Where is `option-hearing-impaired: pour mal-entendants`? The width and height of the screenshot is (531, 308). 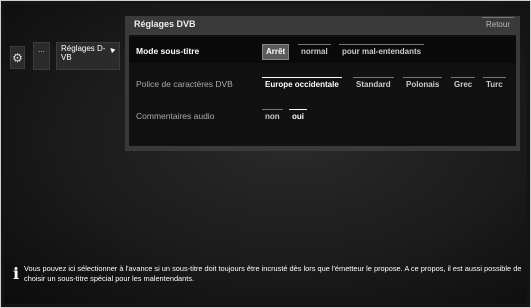
option-hearing-impaired: pour mal-entendants is located at coordinates (382, 51).